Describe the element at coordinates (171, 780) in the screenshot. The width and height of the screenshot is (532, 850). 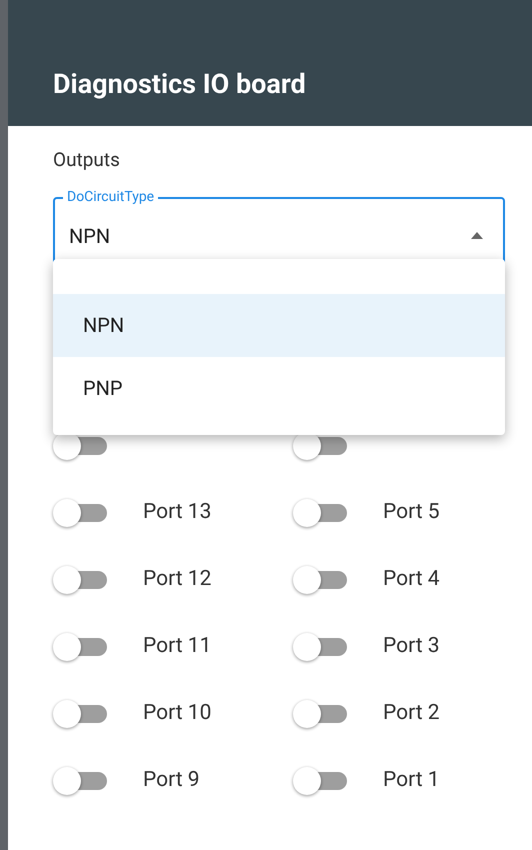
I see `toggle-label: Port 9` at that location.